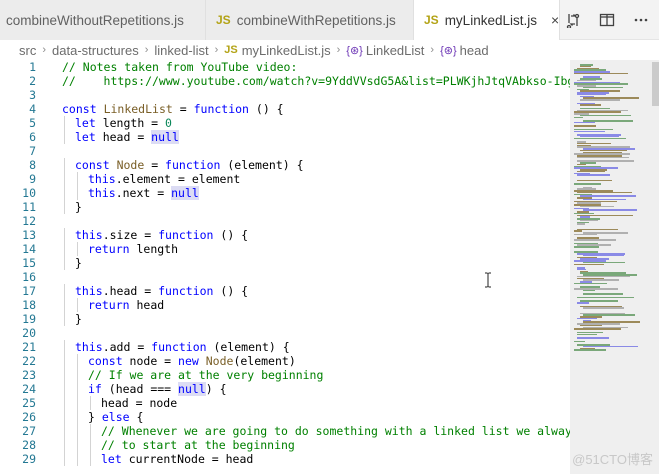 The width and height of the screenshot is (659, 474). I want to click on tab-combine-with-repetitions: JS combineWithRepetitions.js, so click(310, 20).